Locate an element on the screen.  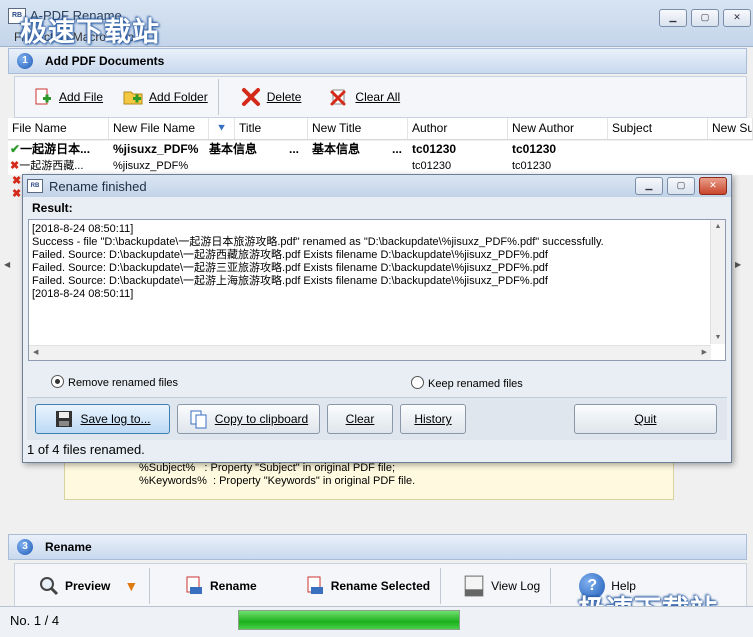
dialog-status: 1 of 4 files renamed. is located at coordinates (86, 449).